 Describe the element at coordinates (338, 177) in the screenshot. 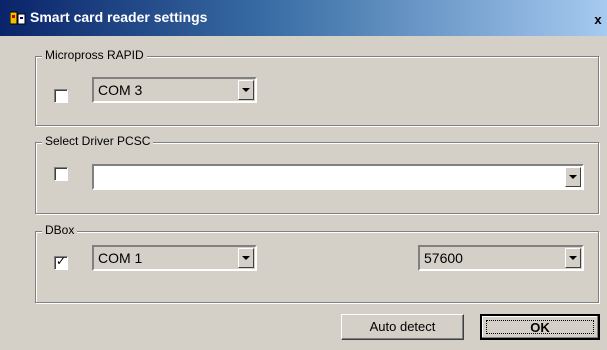

I see `pcsc-driver-select` at that location.